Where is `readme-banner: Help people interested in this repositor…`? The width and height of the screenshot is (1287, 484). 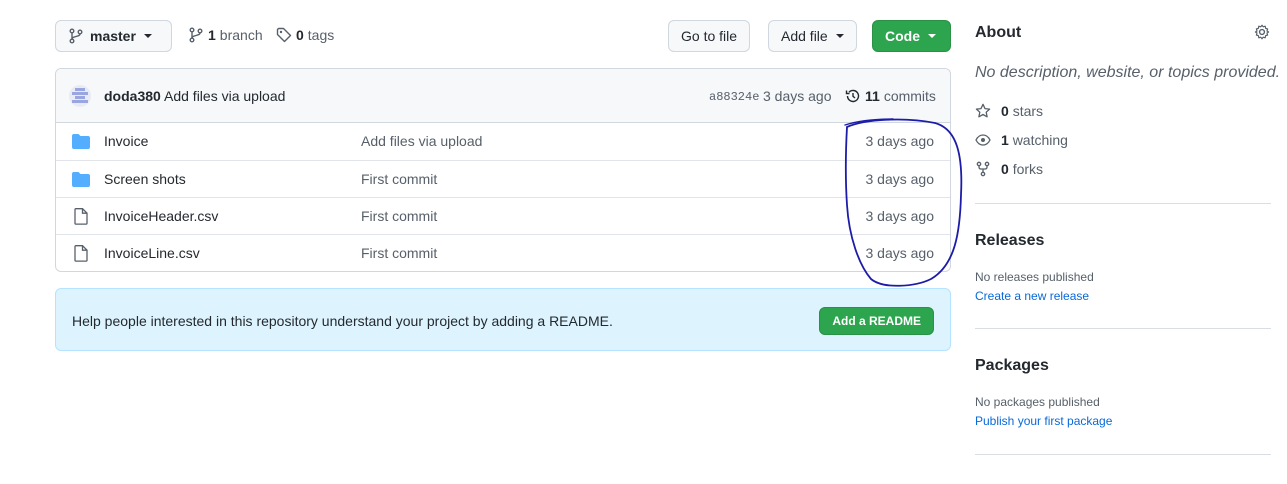
readme-banner: Help people interested in this repositor… is located at coordinates (503, 319).